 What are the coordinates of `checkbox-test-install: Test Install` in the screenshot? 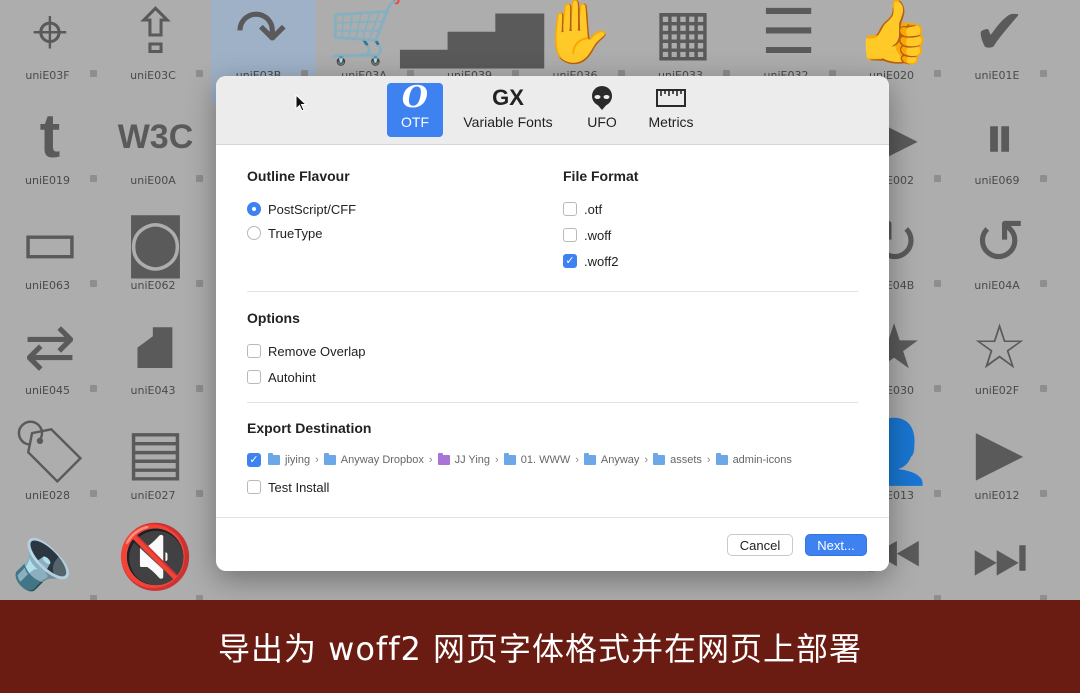 It's located at (288, 487).